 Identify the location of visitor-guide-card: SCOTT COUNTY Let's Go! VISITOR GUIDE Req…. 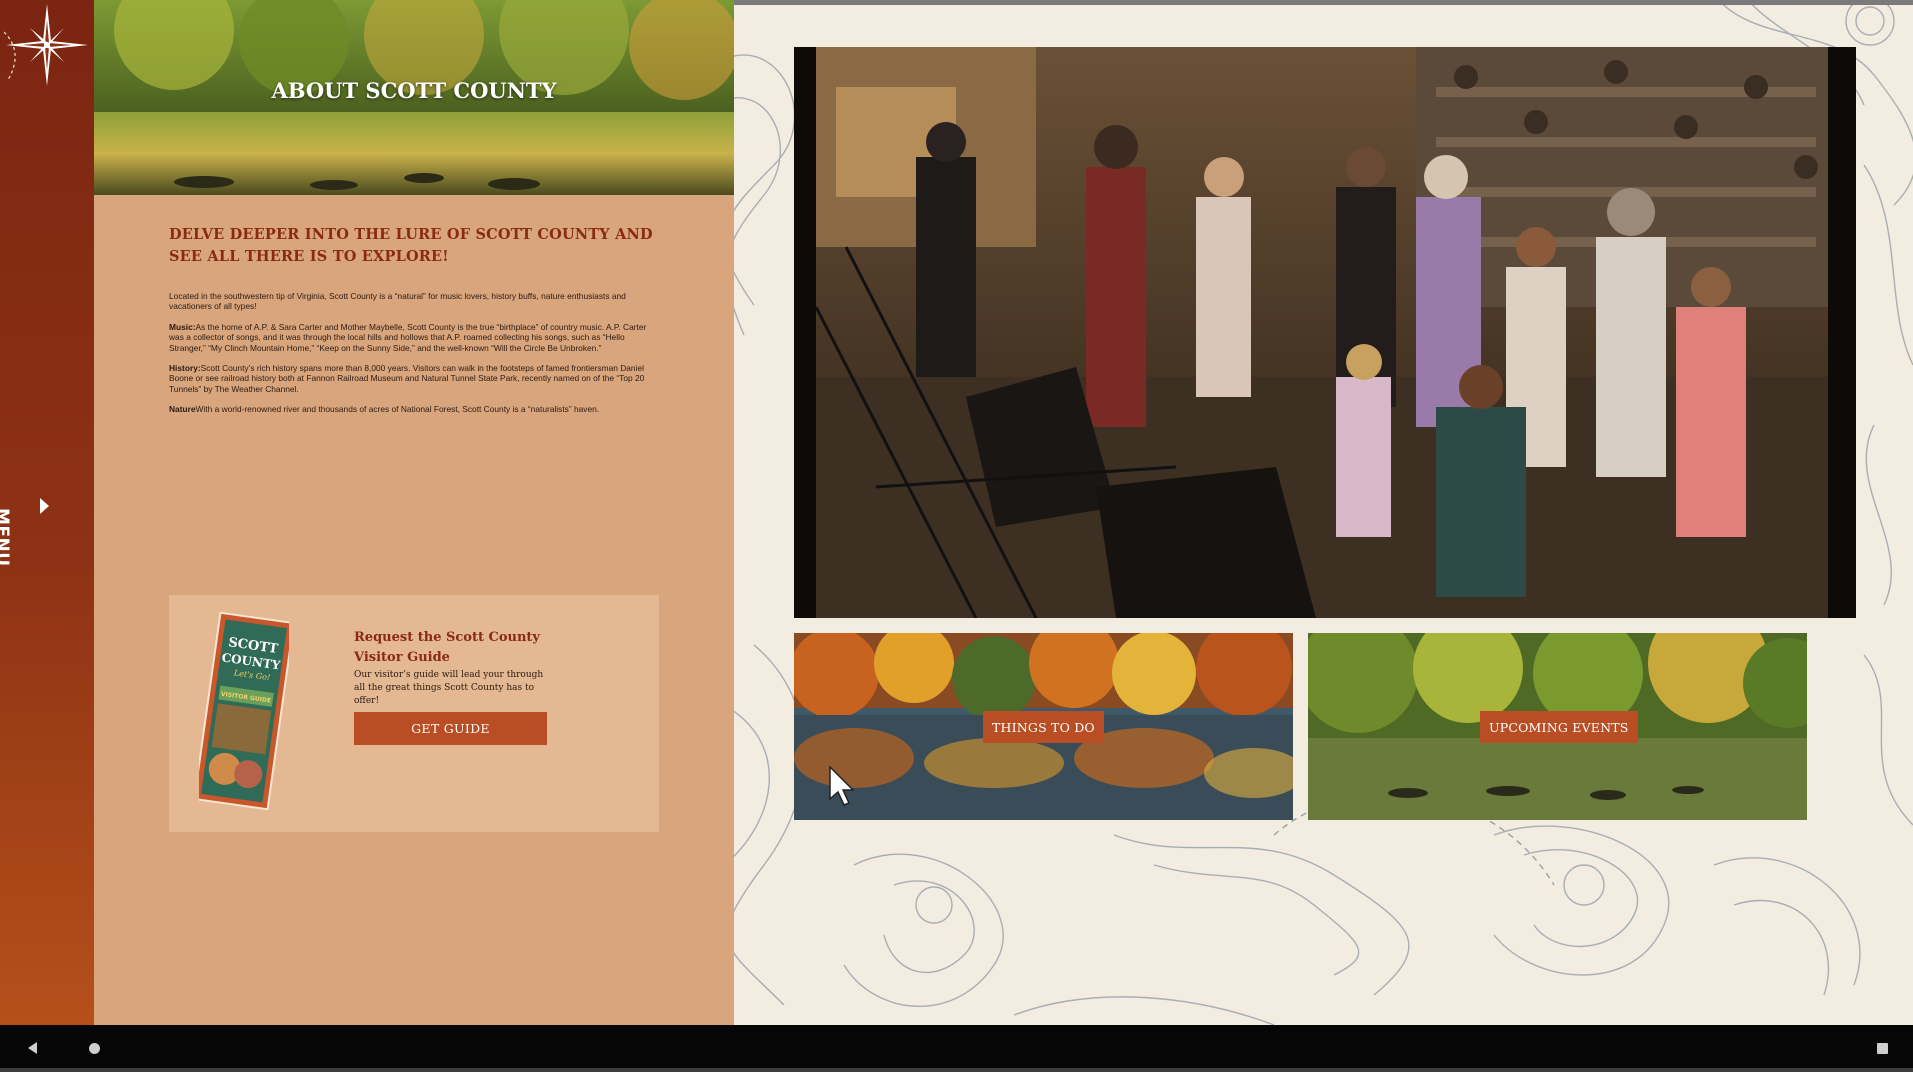
(414, 713).